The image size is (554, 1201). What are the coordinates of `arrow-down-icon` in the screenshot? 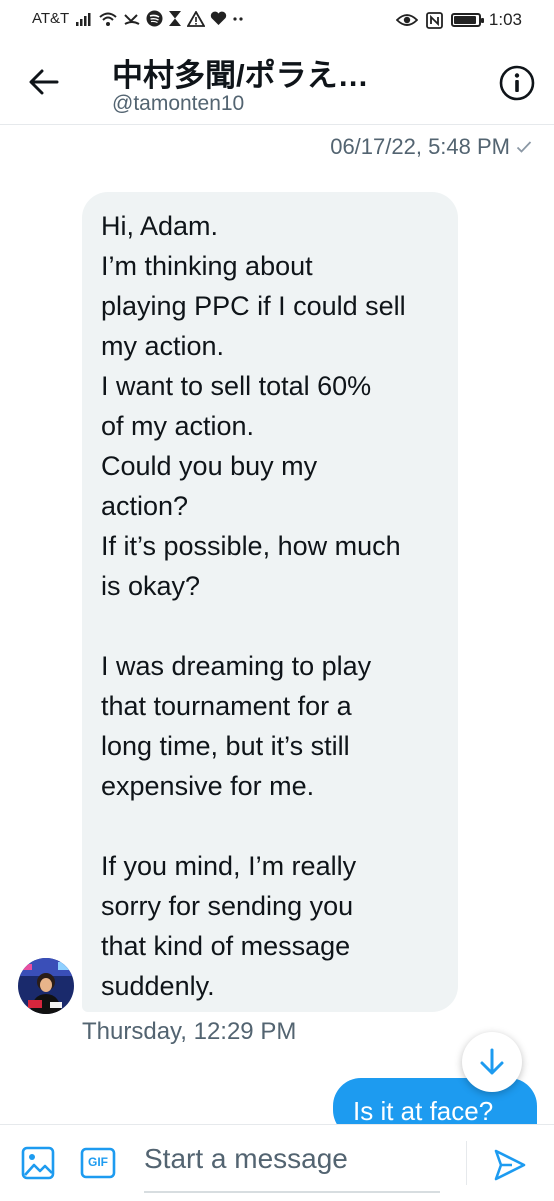 It's located at (492, 1061).